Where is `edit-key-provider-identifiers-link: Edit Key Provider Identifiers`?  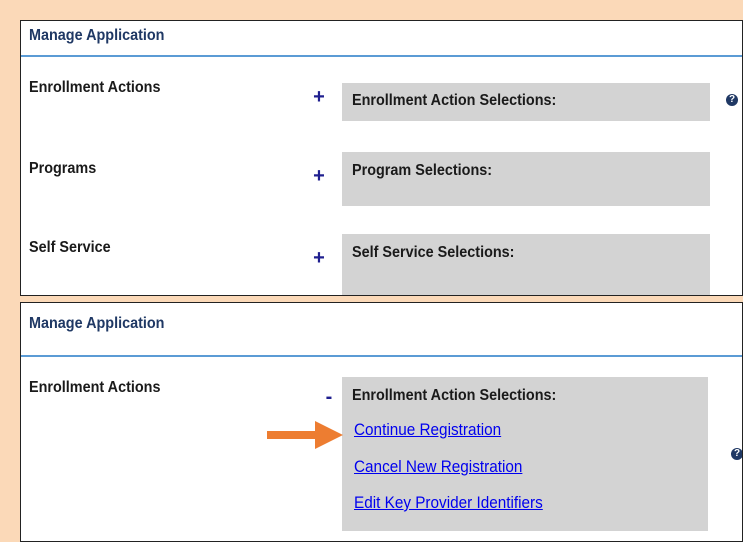
edit-key-provider-identifiers-link: Edit Key Provider Identifiers is located at coordinates (448, 503).